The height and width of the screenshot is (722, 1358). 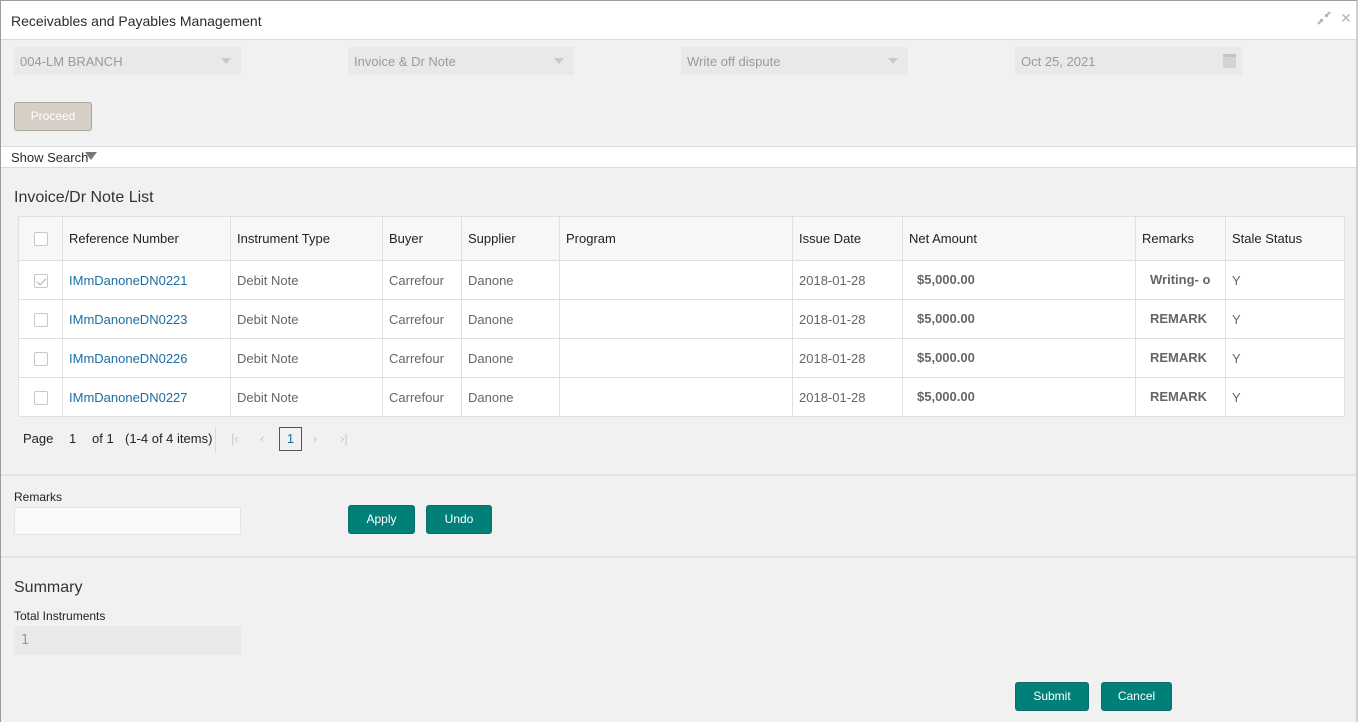 What do you see at coordinates (136, 21) in the screenshot?
I see `window-title: Receivables and Payables Management` at bounding box center [136, 21].